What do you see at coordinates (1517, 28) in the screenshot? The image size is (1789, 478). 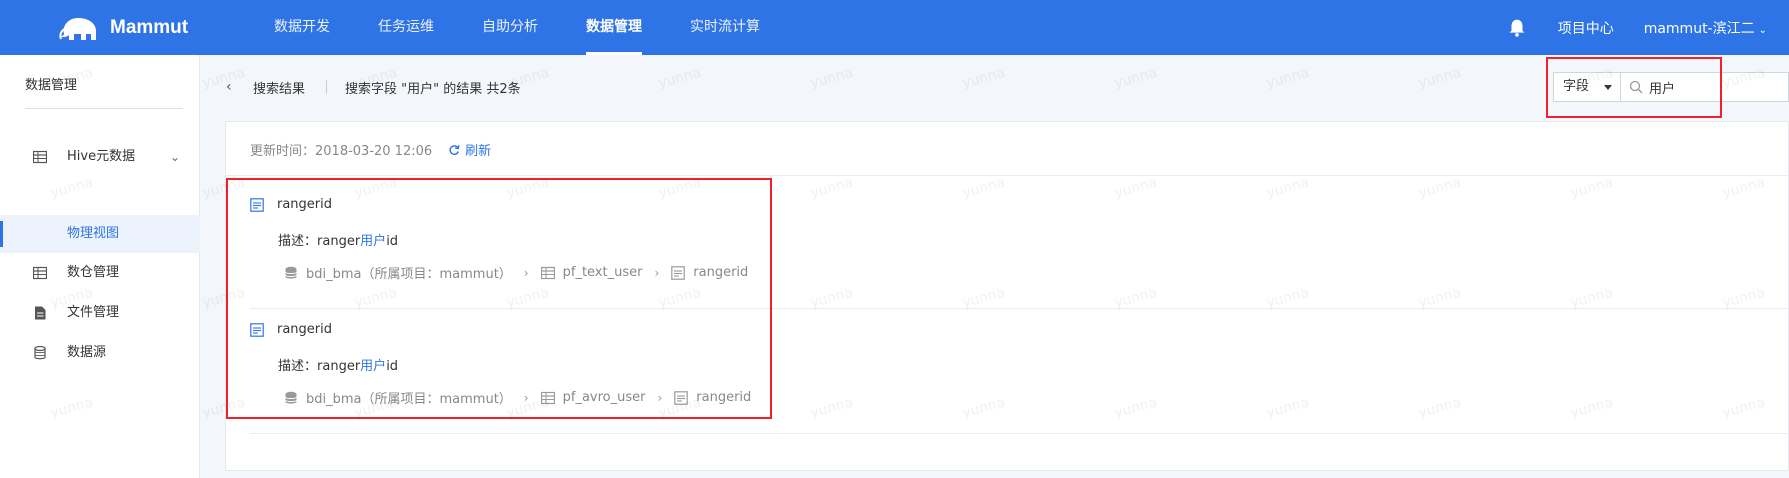 I see `bell-icon` at bounding box center [1517, 28].